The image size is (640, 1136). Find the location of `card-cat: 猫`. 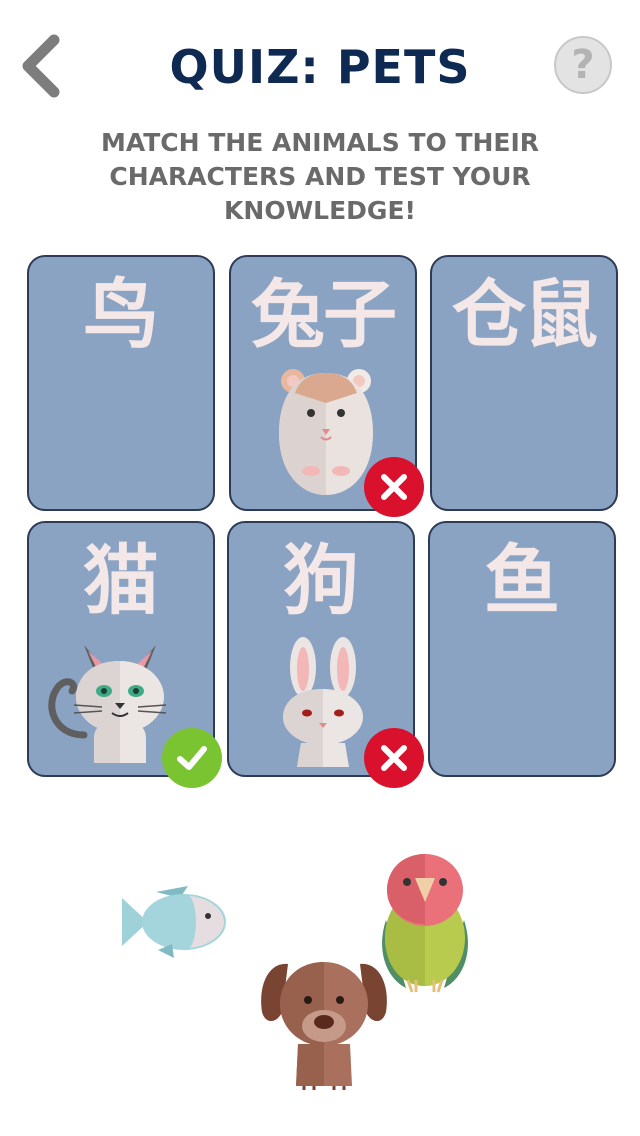

card-cat: 猫 is located at coordinates (124, 654).